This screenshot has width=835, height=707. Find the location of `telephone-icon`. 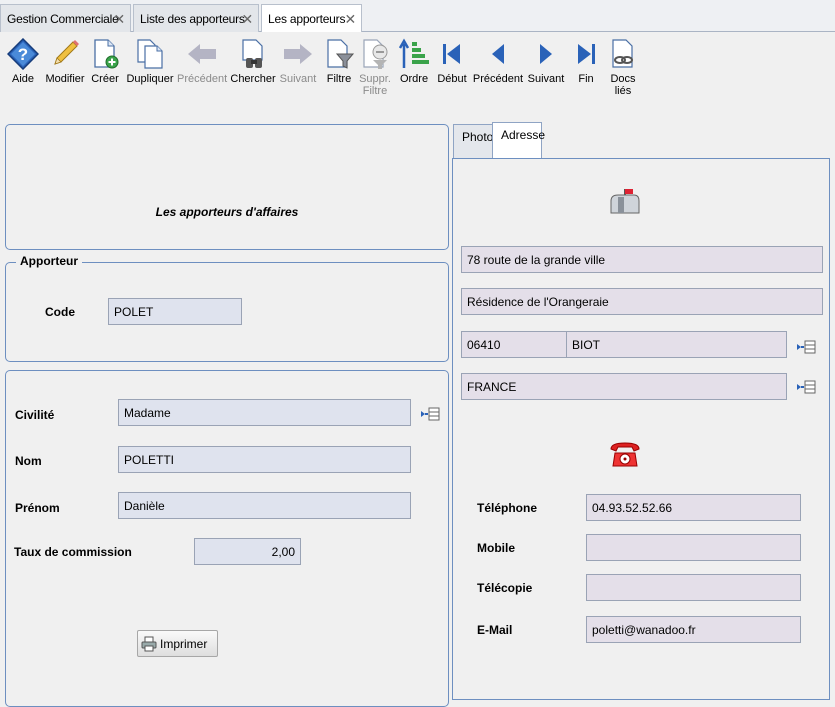

telephone-icon is located at coordinates (625, 454).